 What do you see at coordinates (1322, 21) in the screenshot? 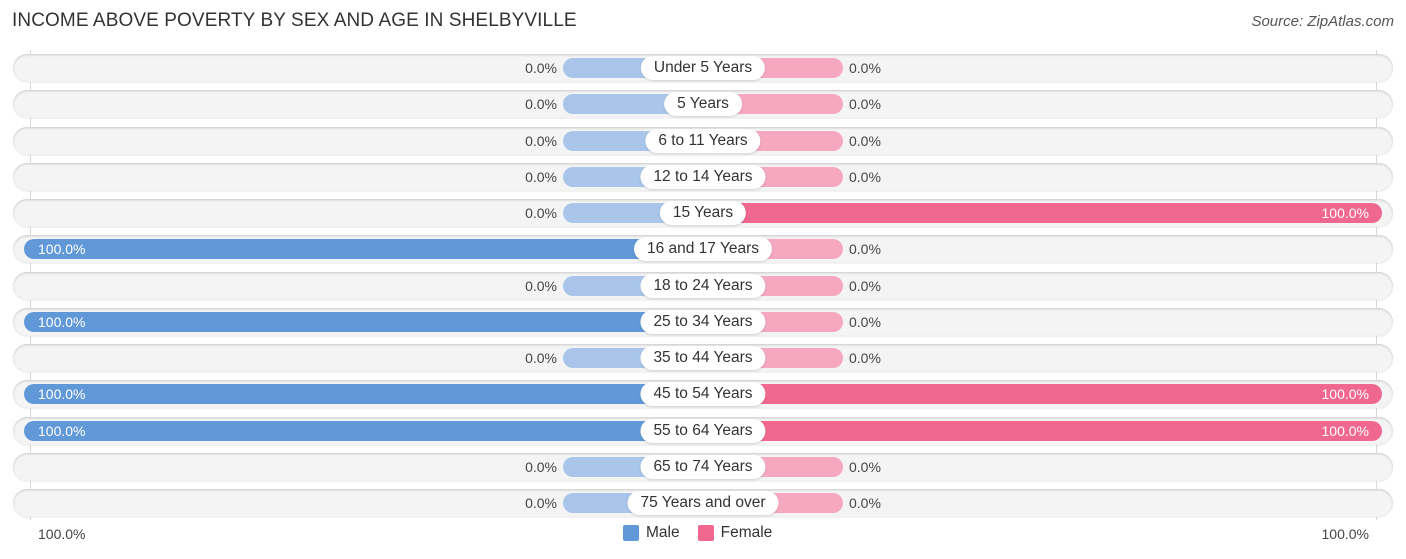
I see `source-label: Source: ZipAtlas.com` at bounding box center [1322, 21].